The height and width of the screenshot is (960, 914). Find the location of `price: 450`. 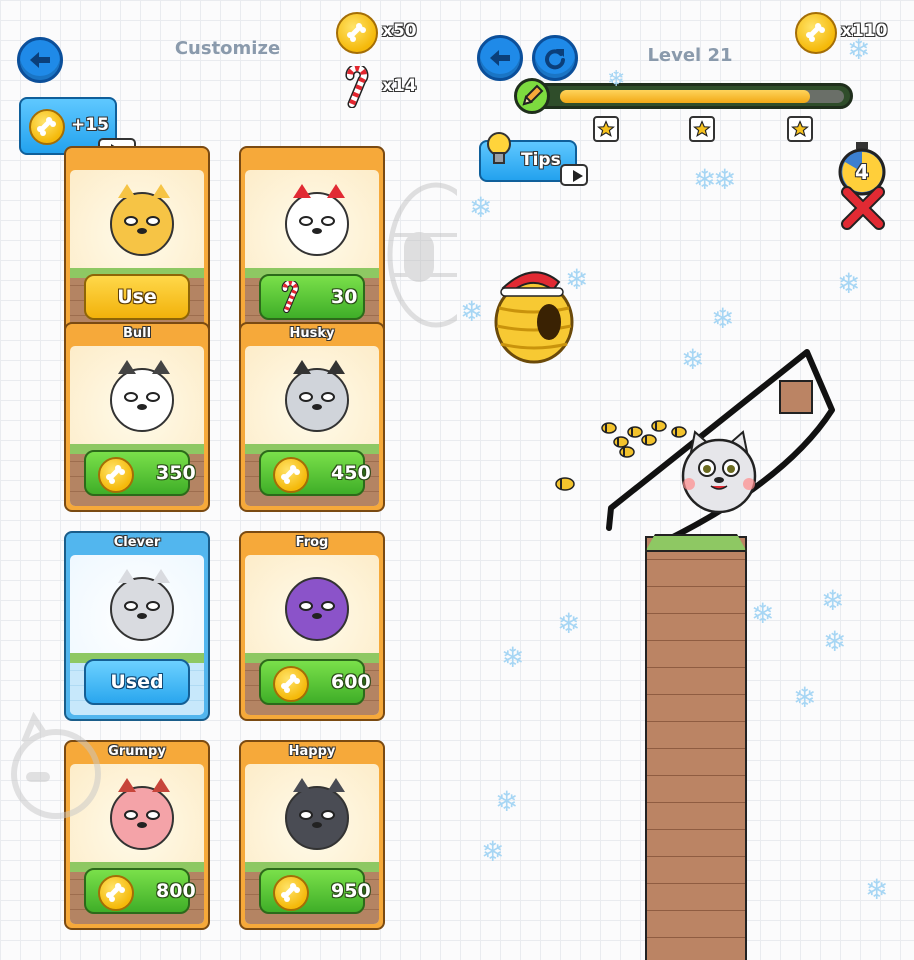

price: 450 is located at coordinates (351, 473).